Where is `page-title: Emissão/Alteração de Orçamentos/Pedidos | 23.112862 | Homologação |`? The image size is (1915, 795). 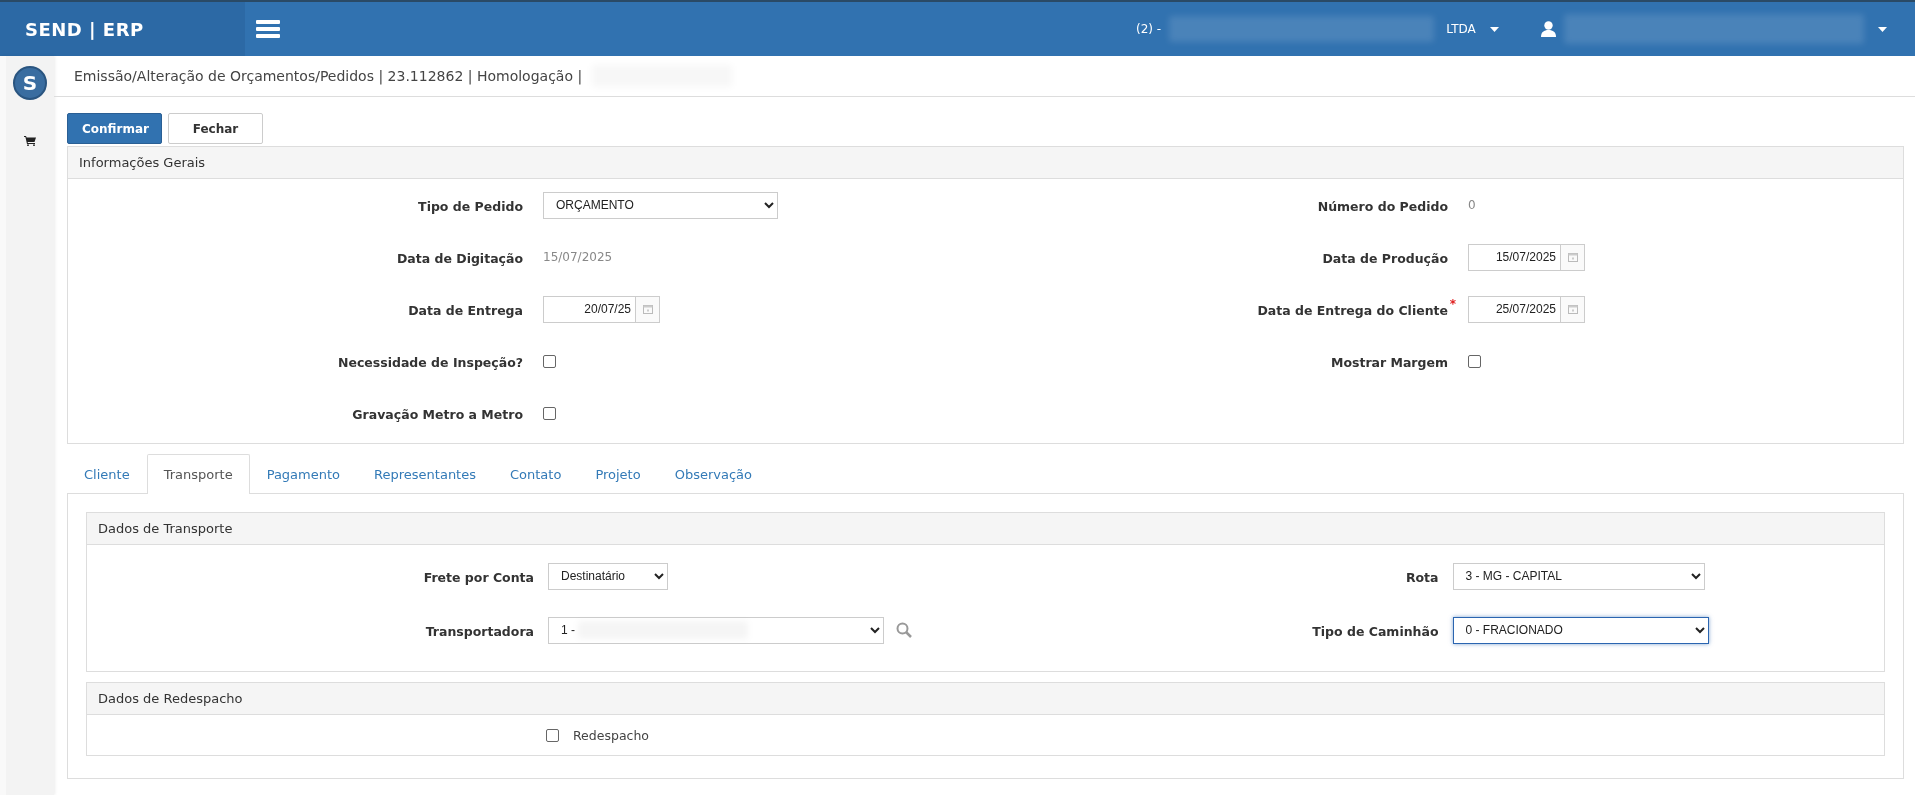
page-title: Emissão/Alteração de Orçamentos/Pedidos | 23.112862 | Homologação | is located at coordinates (328, 76).